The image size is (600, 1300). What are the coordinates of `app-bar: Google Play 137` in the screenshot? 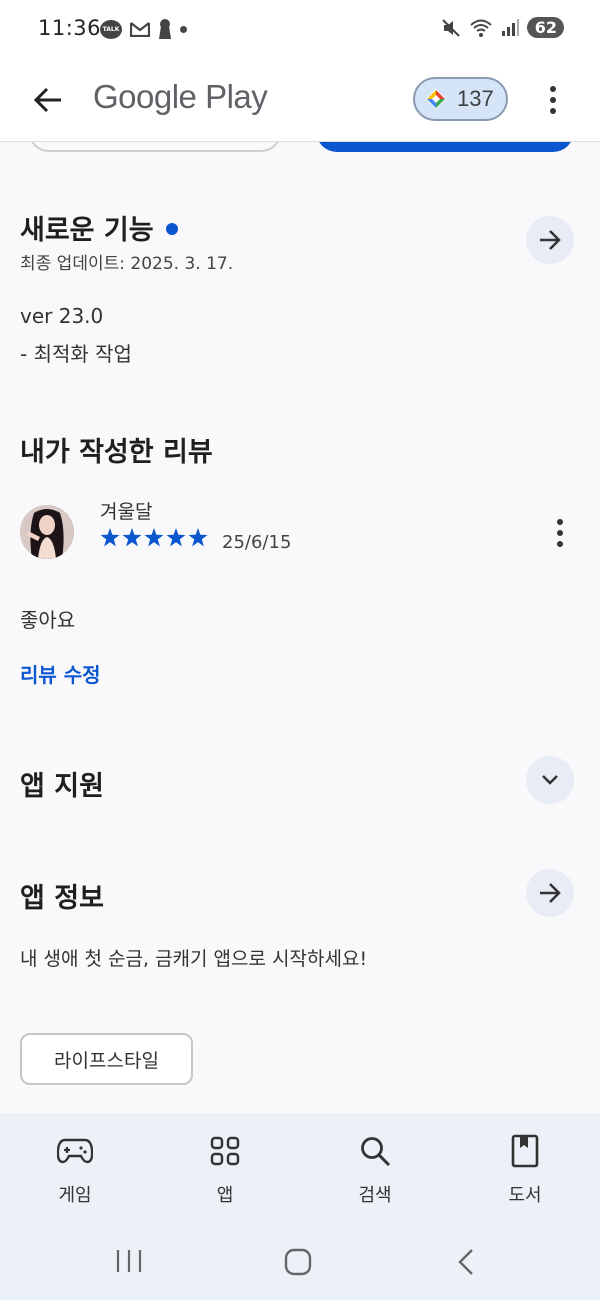 It's located at (300, 101).